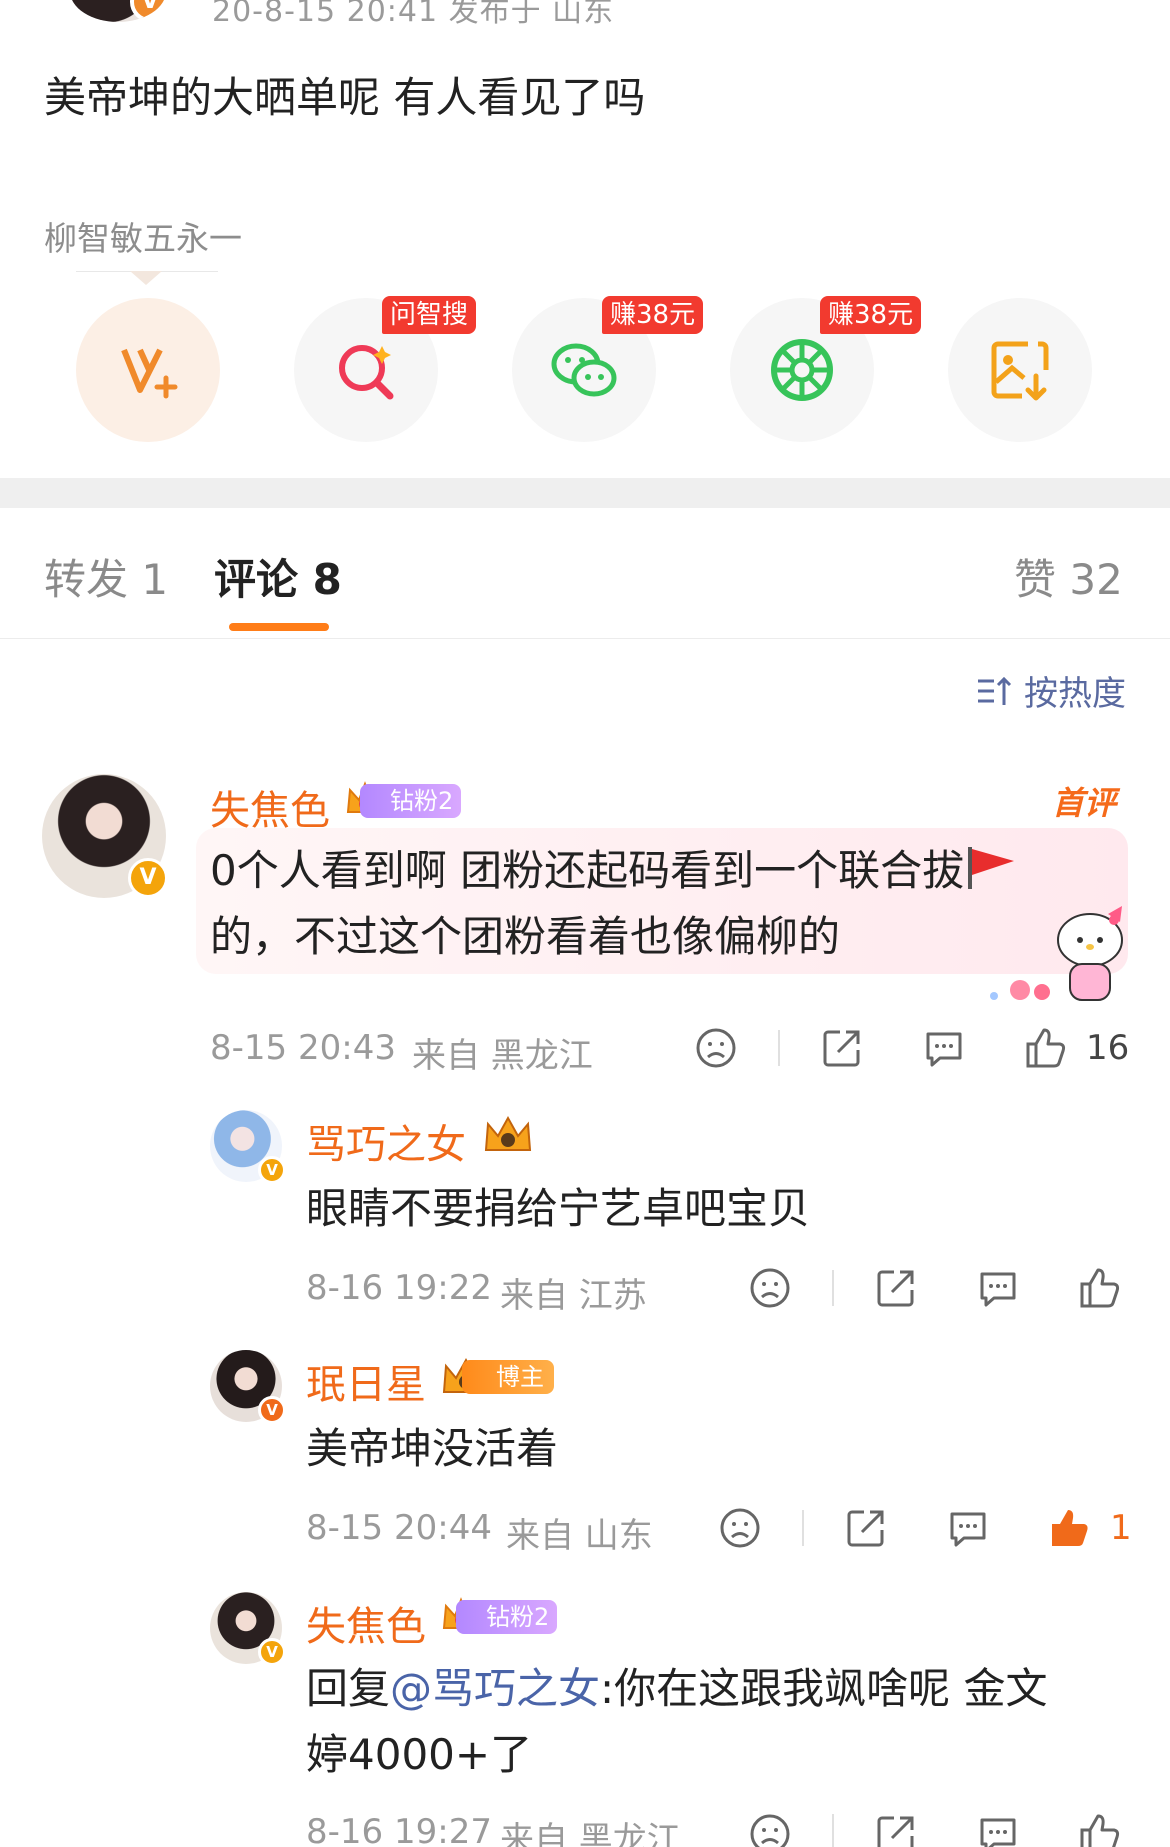 Image resolution: width=1170 pixels, height=1847 pixels. Describe the element at coordinates (1084, 803) in the screenshot. I see `first-comment-tag: 首评` at that location.